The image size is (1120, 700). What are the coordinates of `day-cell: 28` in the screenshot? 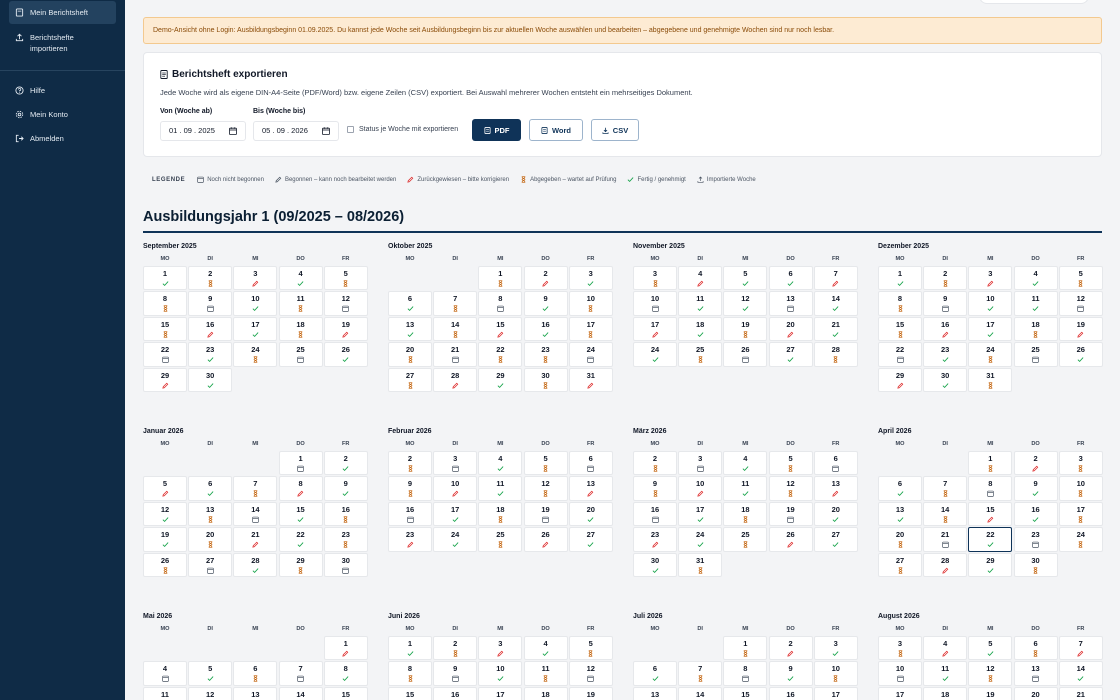 It's located at (835, 354).